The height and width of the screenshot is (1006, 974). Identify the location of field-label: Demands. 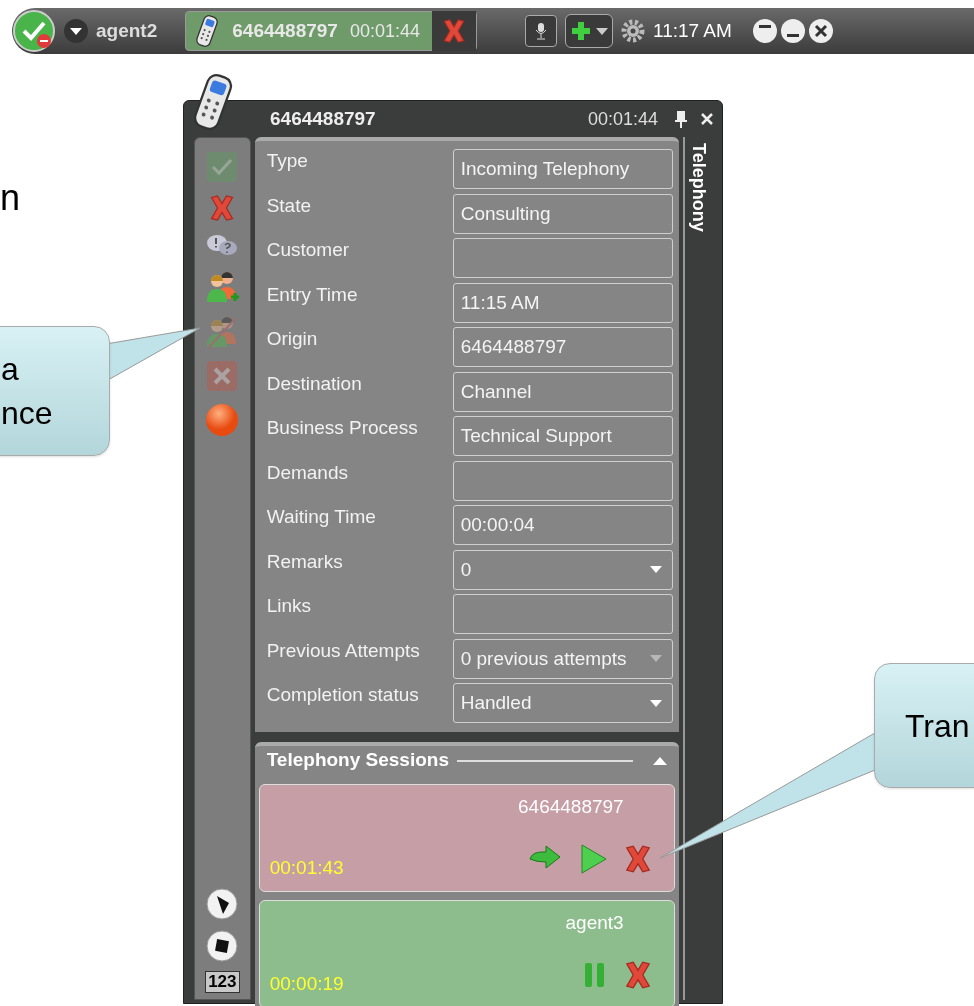
(307, 472).